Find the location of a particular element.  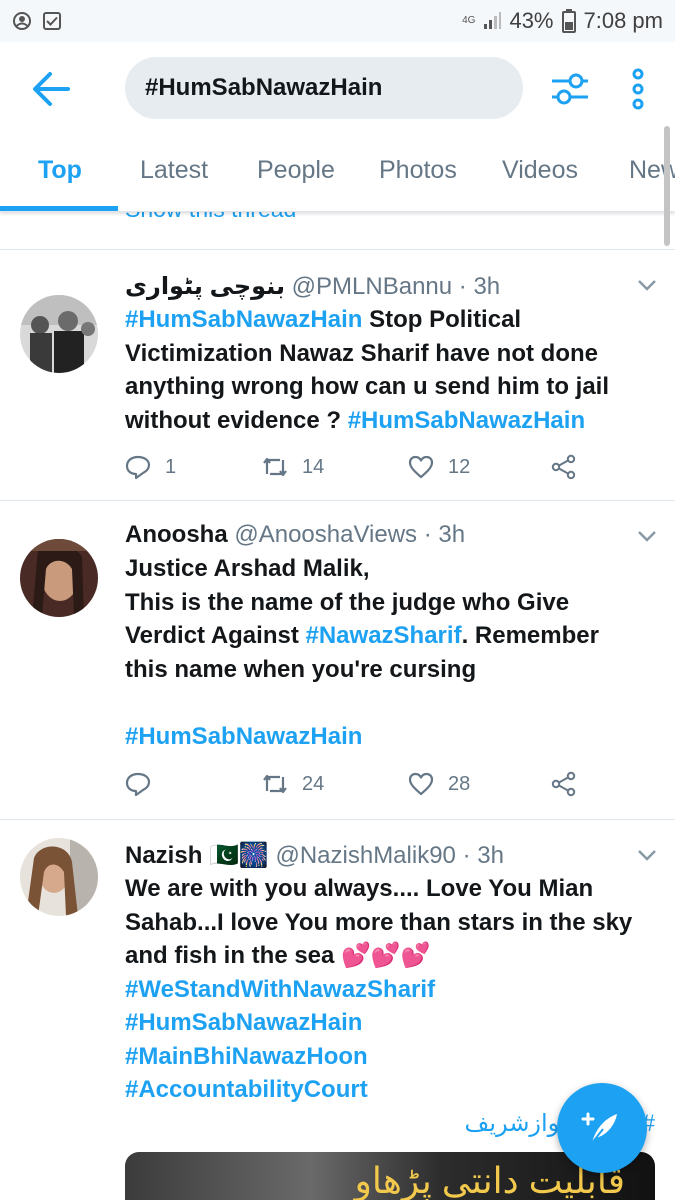

tweet-text-run: without evidence ? is located at coordinates (236, 420).